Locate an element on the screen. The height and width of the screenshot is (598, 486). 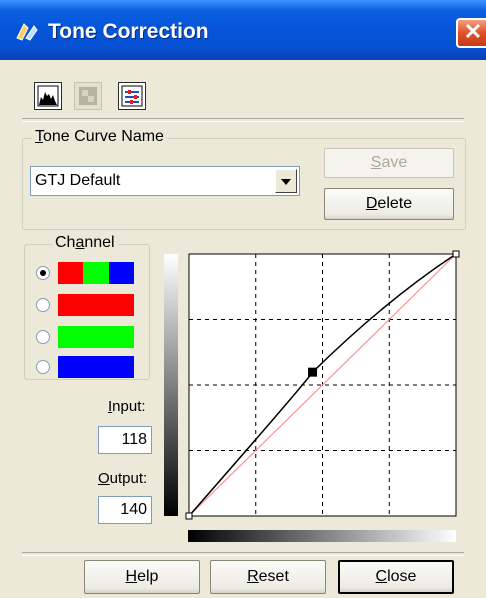
tone-adjust-button is located at coordinates (132, 96).